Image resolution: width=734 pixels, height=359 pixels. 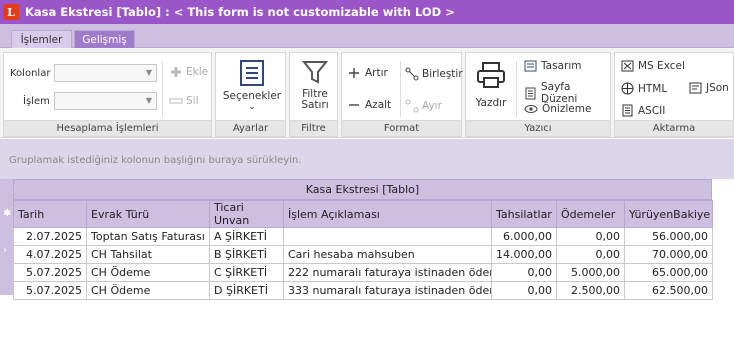 I want to click on sayfa-duzeni-button: Sayfa Düzeni, so click(x=567, y=93).